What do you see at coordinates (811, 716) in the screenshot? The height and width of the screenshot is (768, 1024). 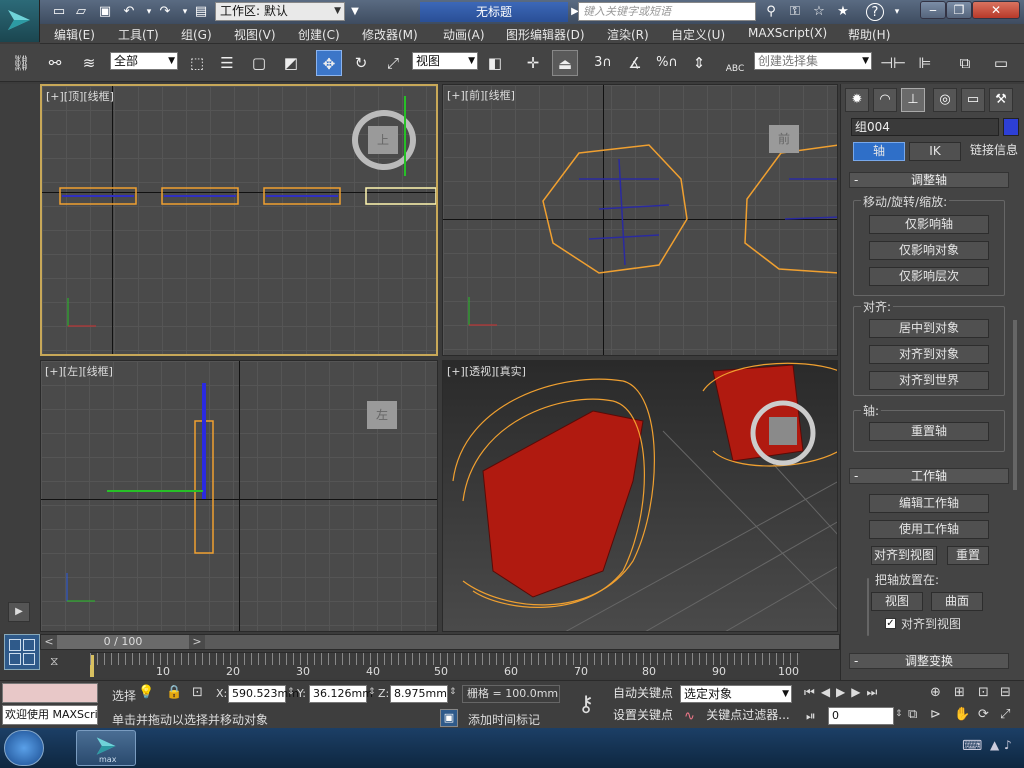 I see `key-mode-toggle-icon: ⏯` at bounding box center [811, 716].